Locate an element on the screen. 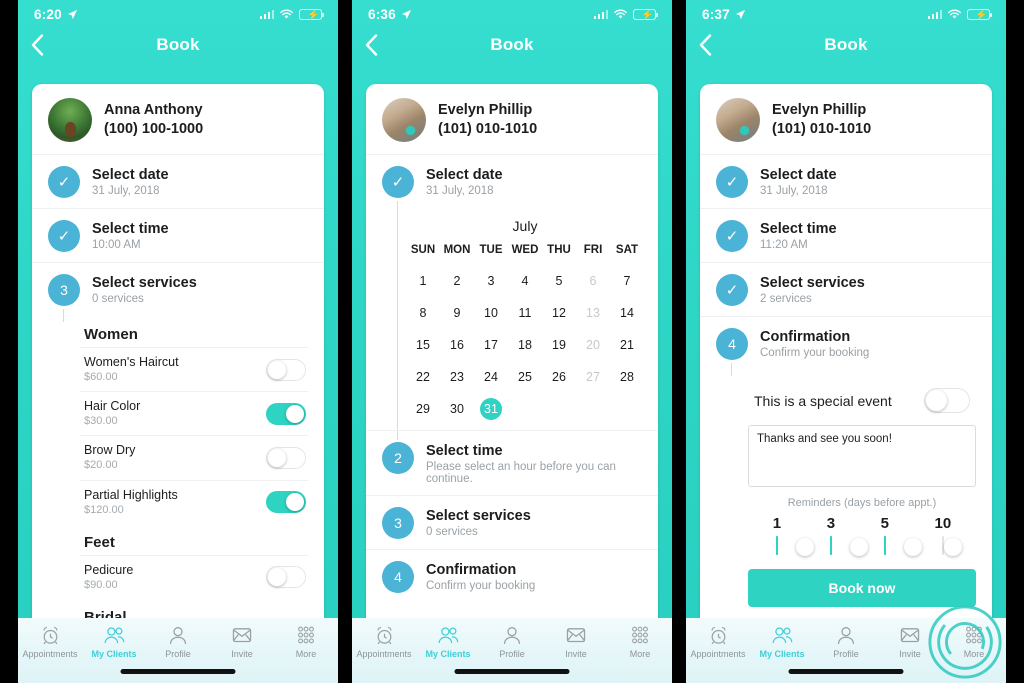 The image size is (1024, 683). service-row: Pedicure $90.00 is located at coordinates (194, 576).